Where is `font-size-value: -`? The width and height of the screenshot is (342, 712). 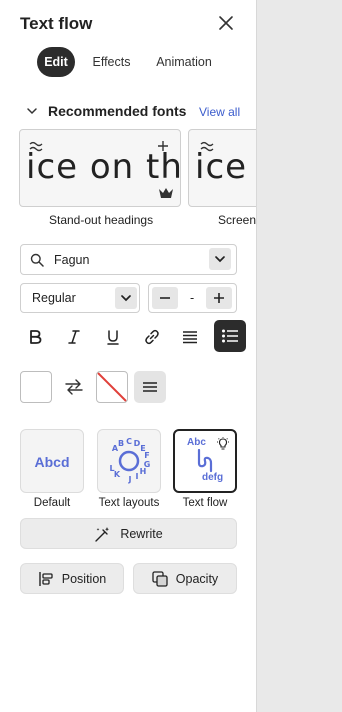 font-size-value: - is located at coordinates (192, 298).